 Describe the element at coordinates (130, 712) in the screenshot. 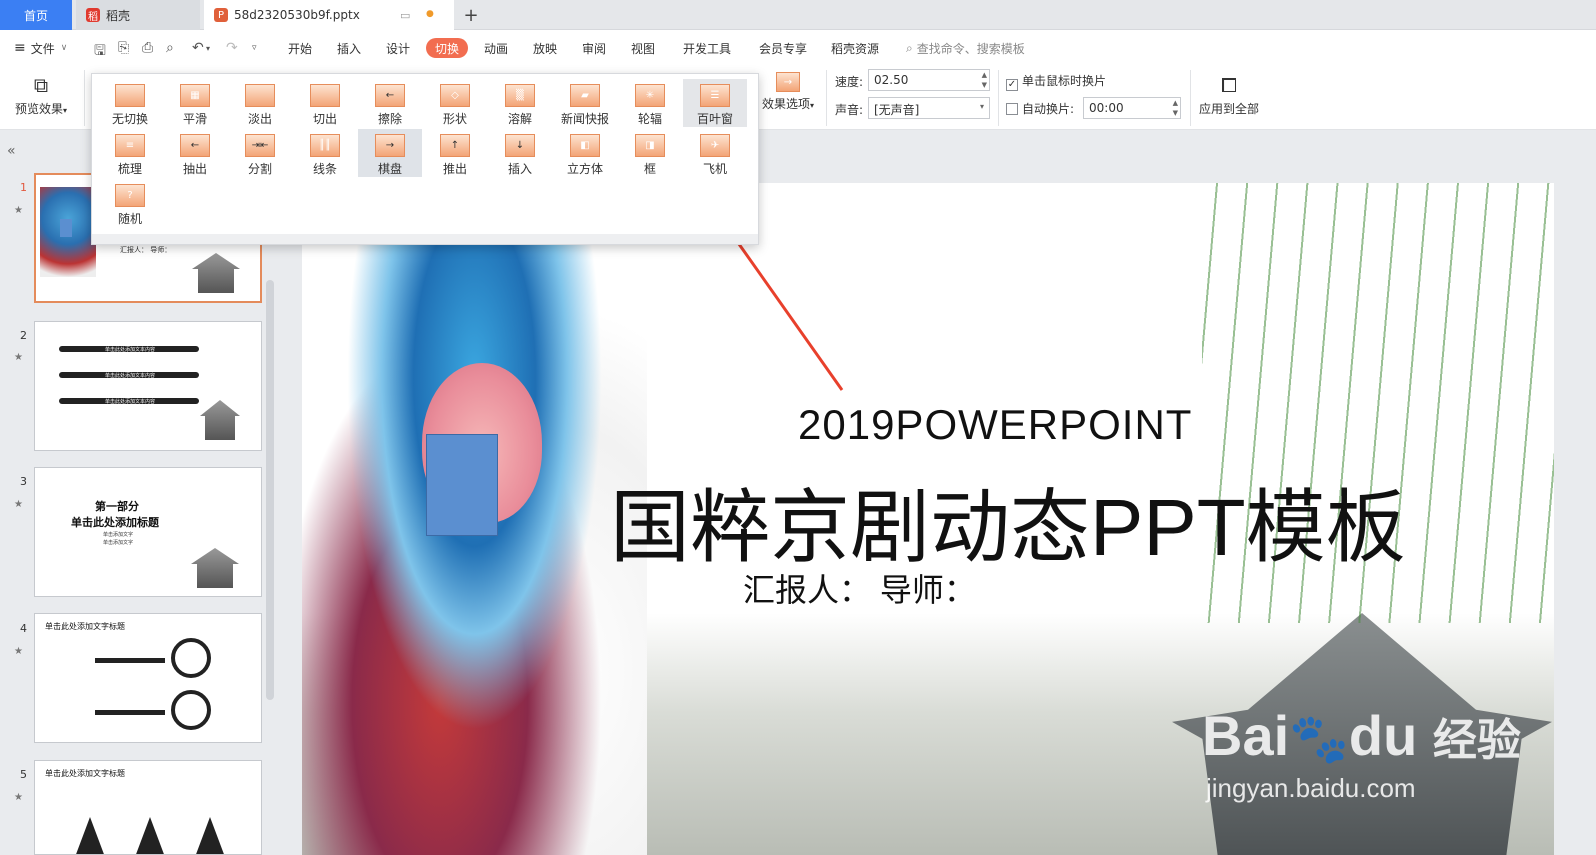

I see `brush-arrow` at that location.